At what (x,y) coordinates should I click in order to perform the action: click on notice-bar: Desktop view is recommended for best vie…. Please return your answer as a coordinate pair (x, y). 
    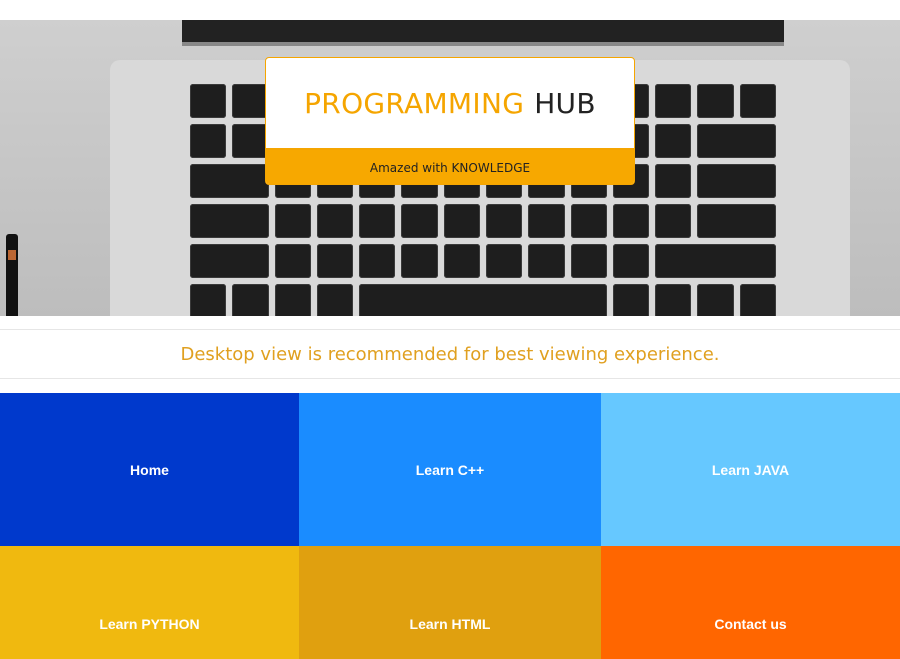
    Looking at the image, I should click on (450, 354).